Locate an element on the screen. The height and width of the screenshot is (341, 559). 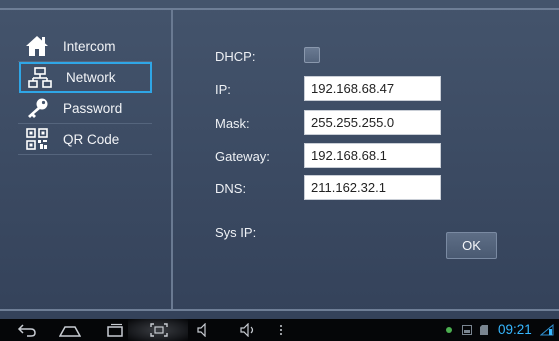
sidebar-item-qr-code: QR Code is located at coordinates (85, 139).